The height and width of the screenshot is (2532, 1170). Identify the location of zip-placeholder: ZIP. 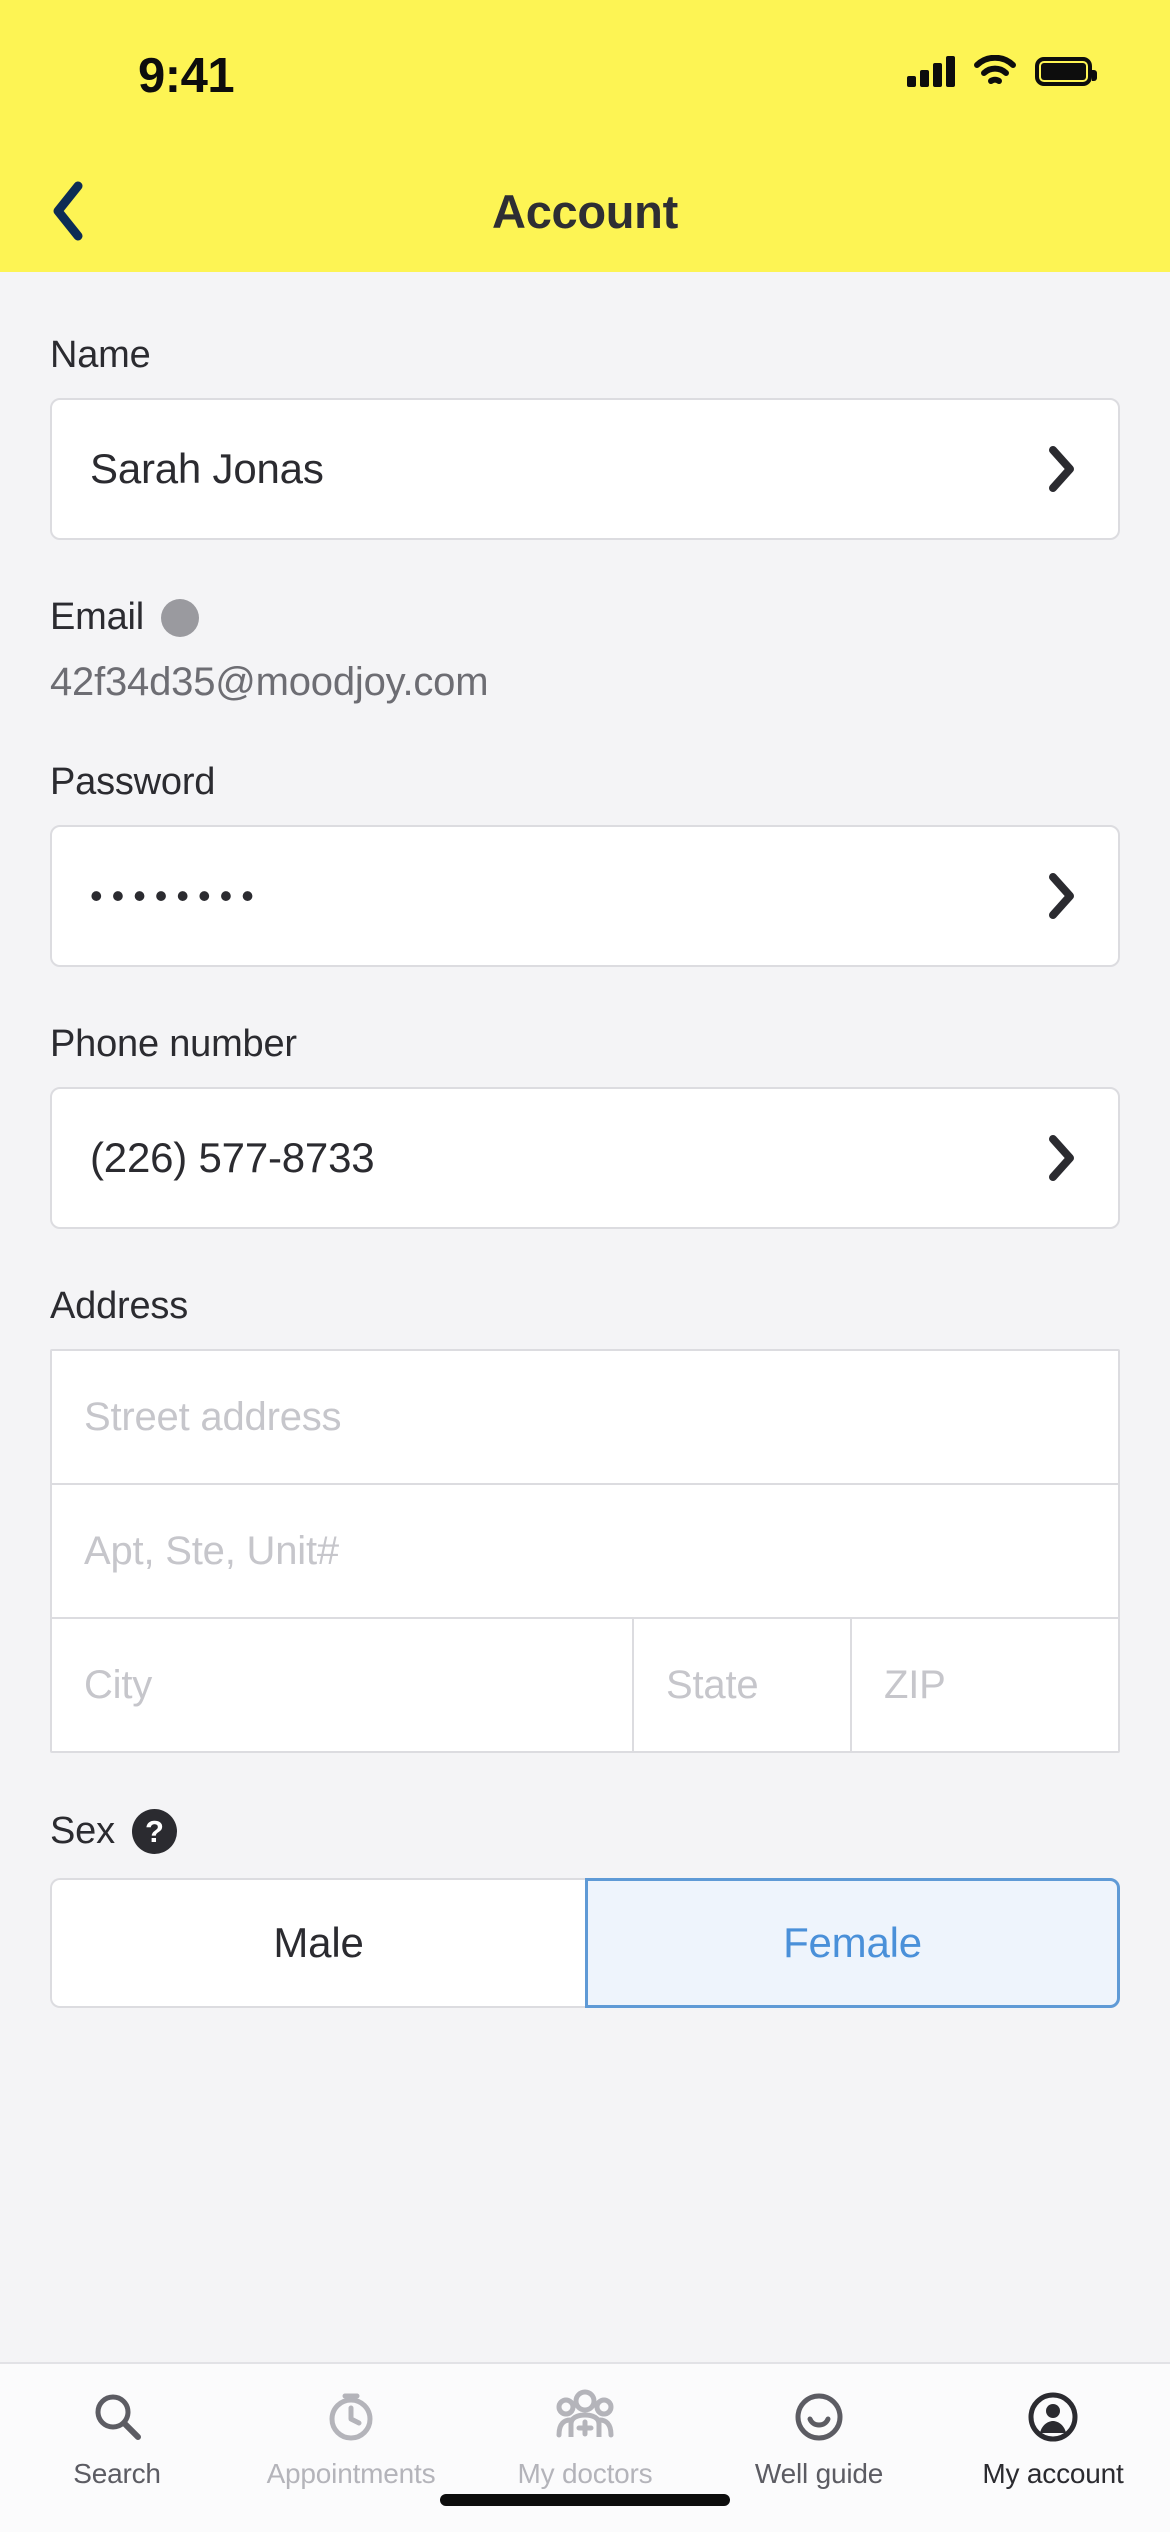
(915, 1684).